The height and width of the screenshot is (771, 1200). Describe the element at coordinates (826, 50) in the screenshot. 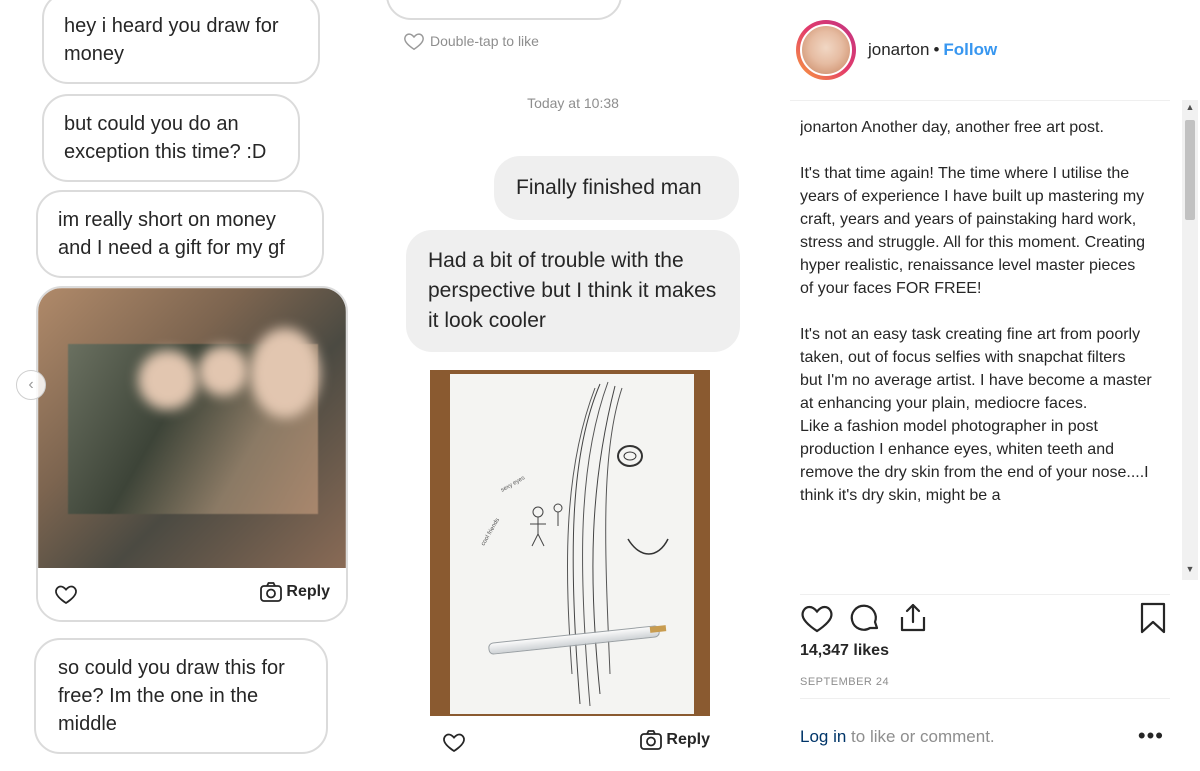

I see `avatar` at that location.